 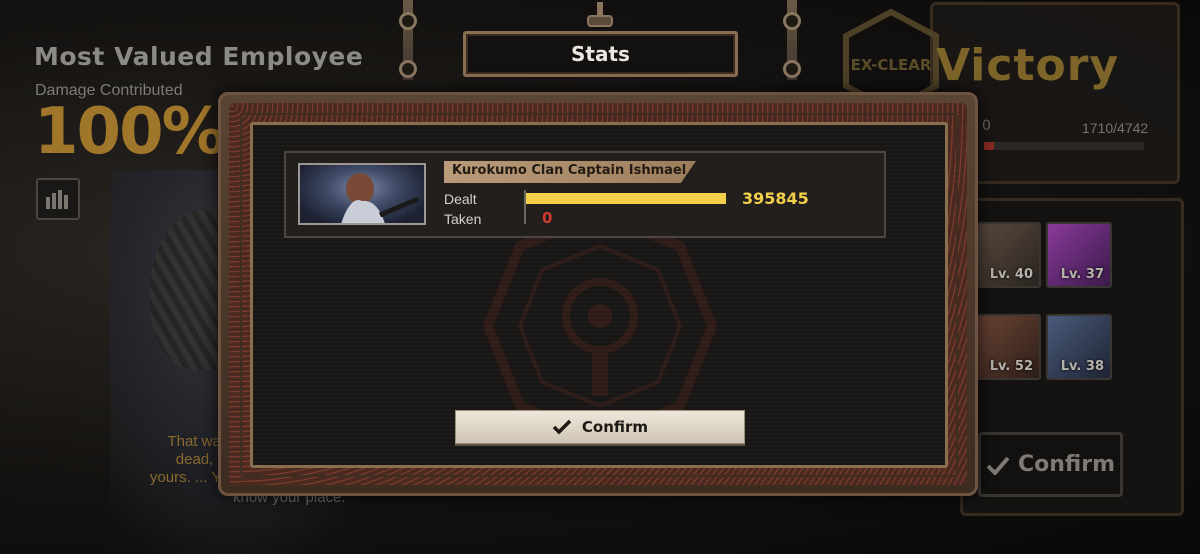 What do you see at coordinates (626, 198) in the screenshot?
I see `damage-dealt-bar` at bounding box center [626, 198].